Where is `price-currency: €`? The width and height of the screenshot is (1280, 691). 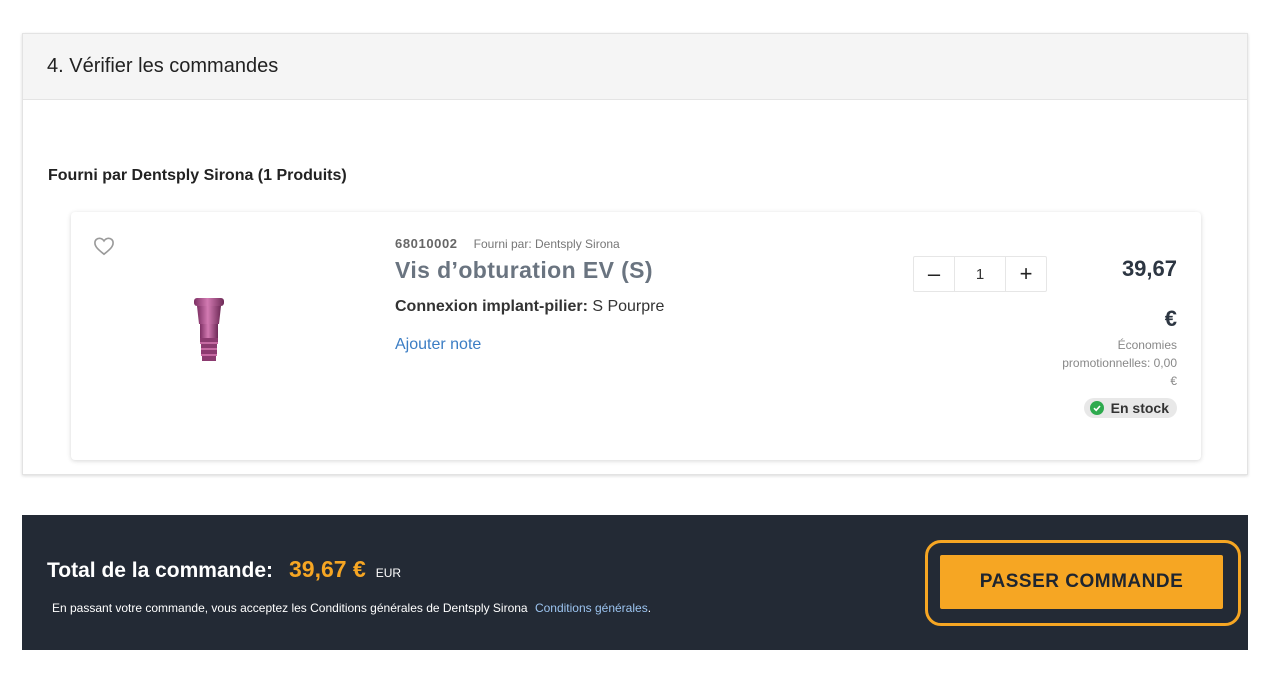
price-currency: € is located at coordinates (1170, 318).